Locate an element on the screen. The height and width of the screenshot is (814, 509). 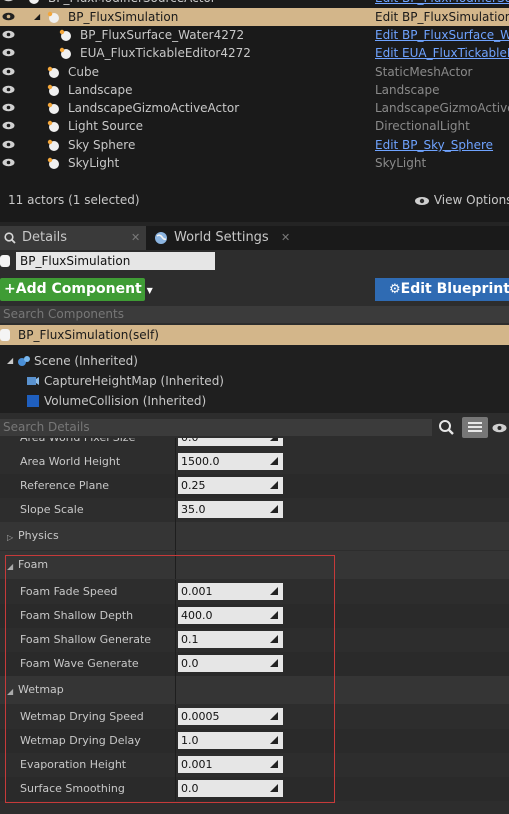
property-value-text: 0.0005 is located at coordinates (200, 716).